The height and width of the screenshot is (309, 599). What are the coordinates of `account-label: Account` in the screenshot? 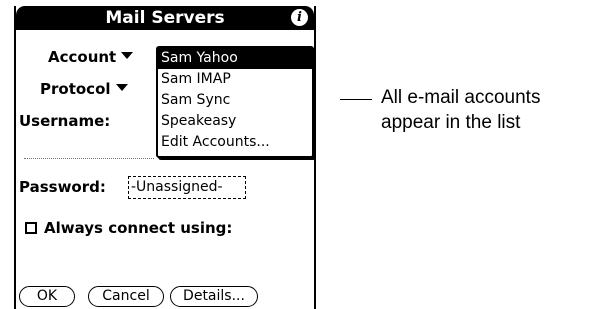 It's located at (82, 57).